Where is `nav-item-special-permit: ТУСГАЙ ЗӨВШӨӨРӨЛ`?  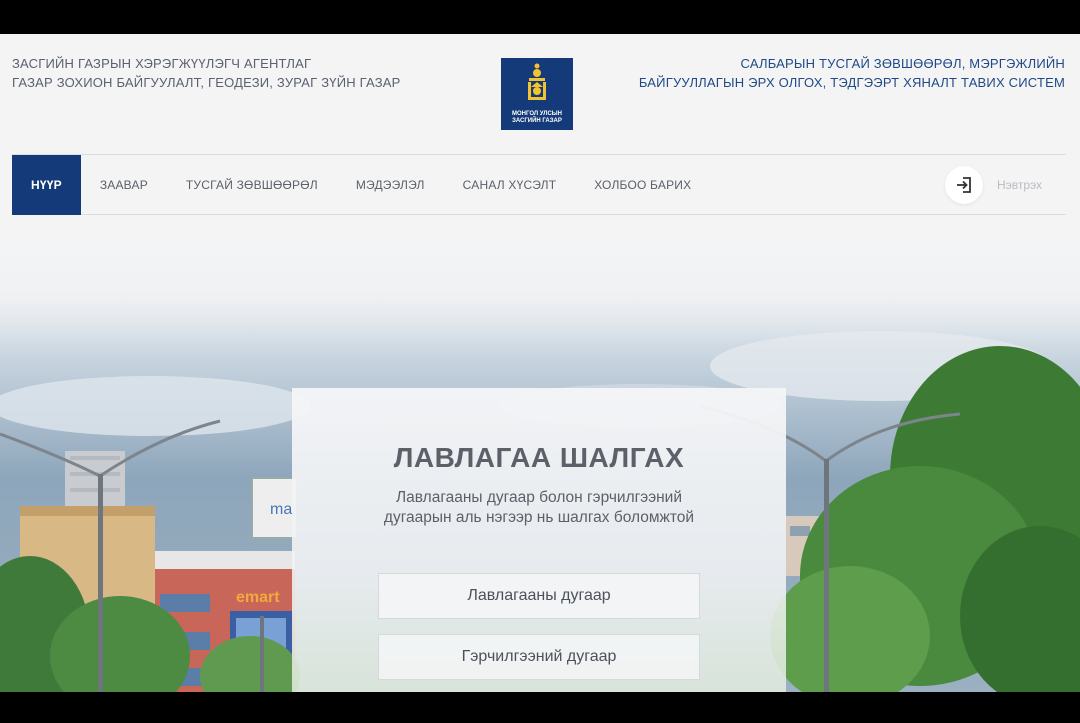 nav-item-special-permit: ТУСГАЙ ЗӨВШӨӨРӨЛ is located at coordinates (252, 185).